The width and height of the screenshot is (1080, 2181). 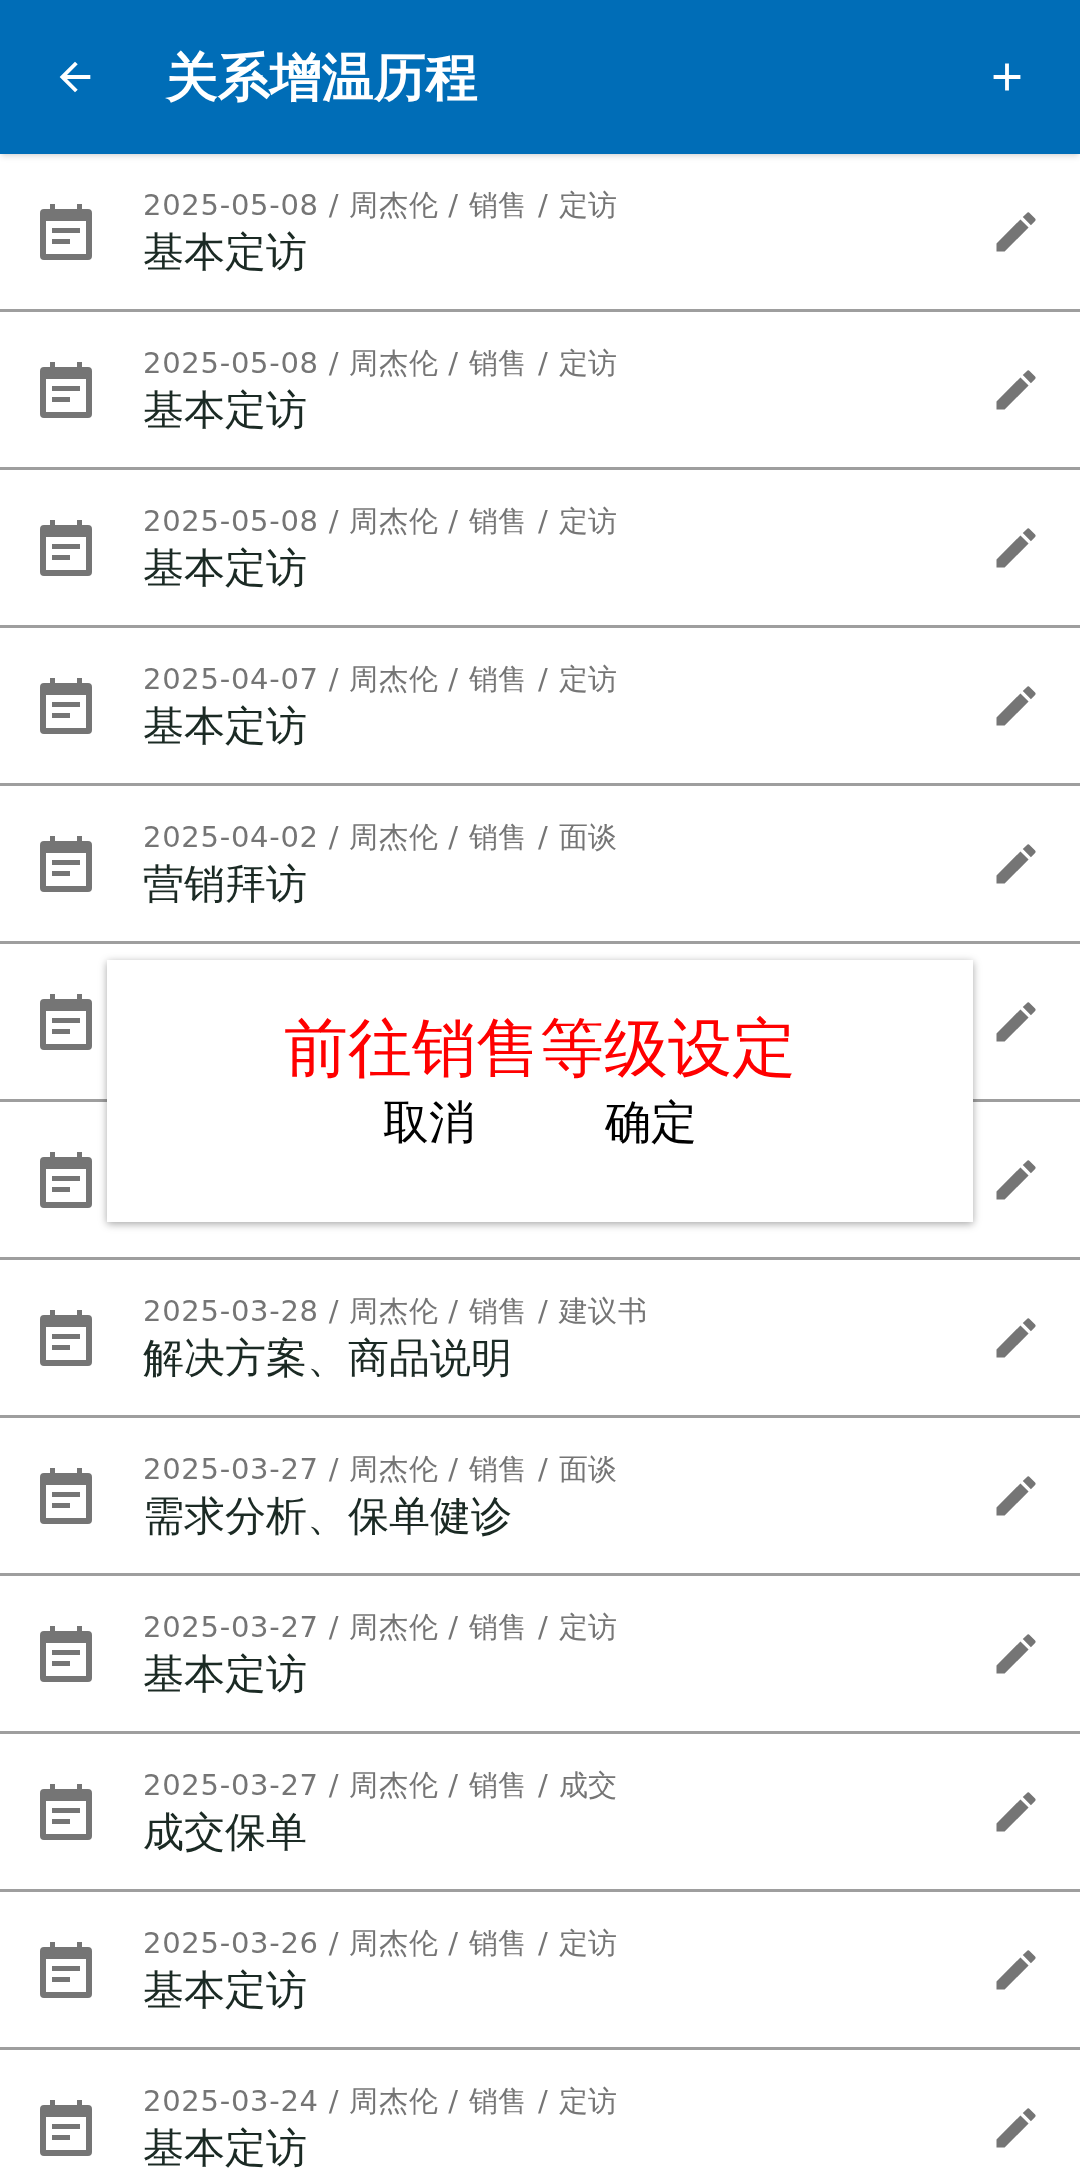 What do you see at coordinates (381, 1943) in the screenshot?
I see `entry-meta: 2025-03-26 / 周杰伦 / 销售 / 定访` at bounding box center [381, 1943].